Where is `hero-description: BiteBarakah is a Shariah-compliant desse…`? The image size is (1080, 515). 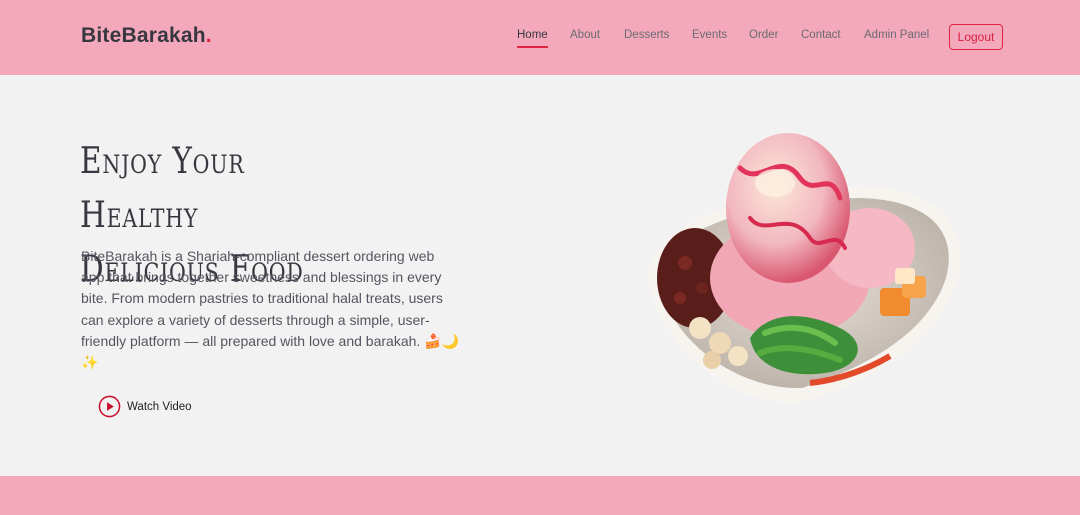 hero-description: BiteBarakah is a Shariah-compliant desse… is located at coordinates (270, 309).